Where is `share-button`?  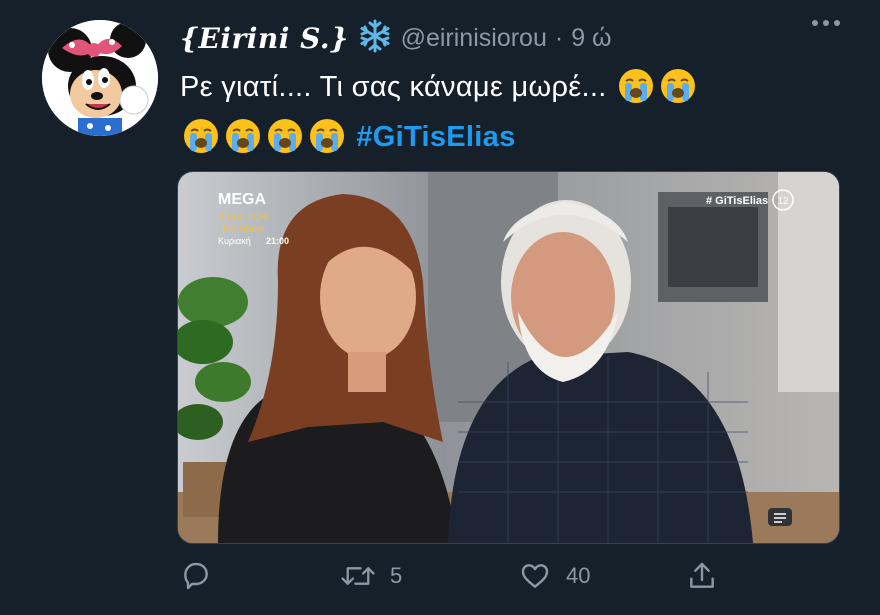 share-button is located at coordinates (702, 576).